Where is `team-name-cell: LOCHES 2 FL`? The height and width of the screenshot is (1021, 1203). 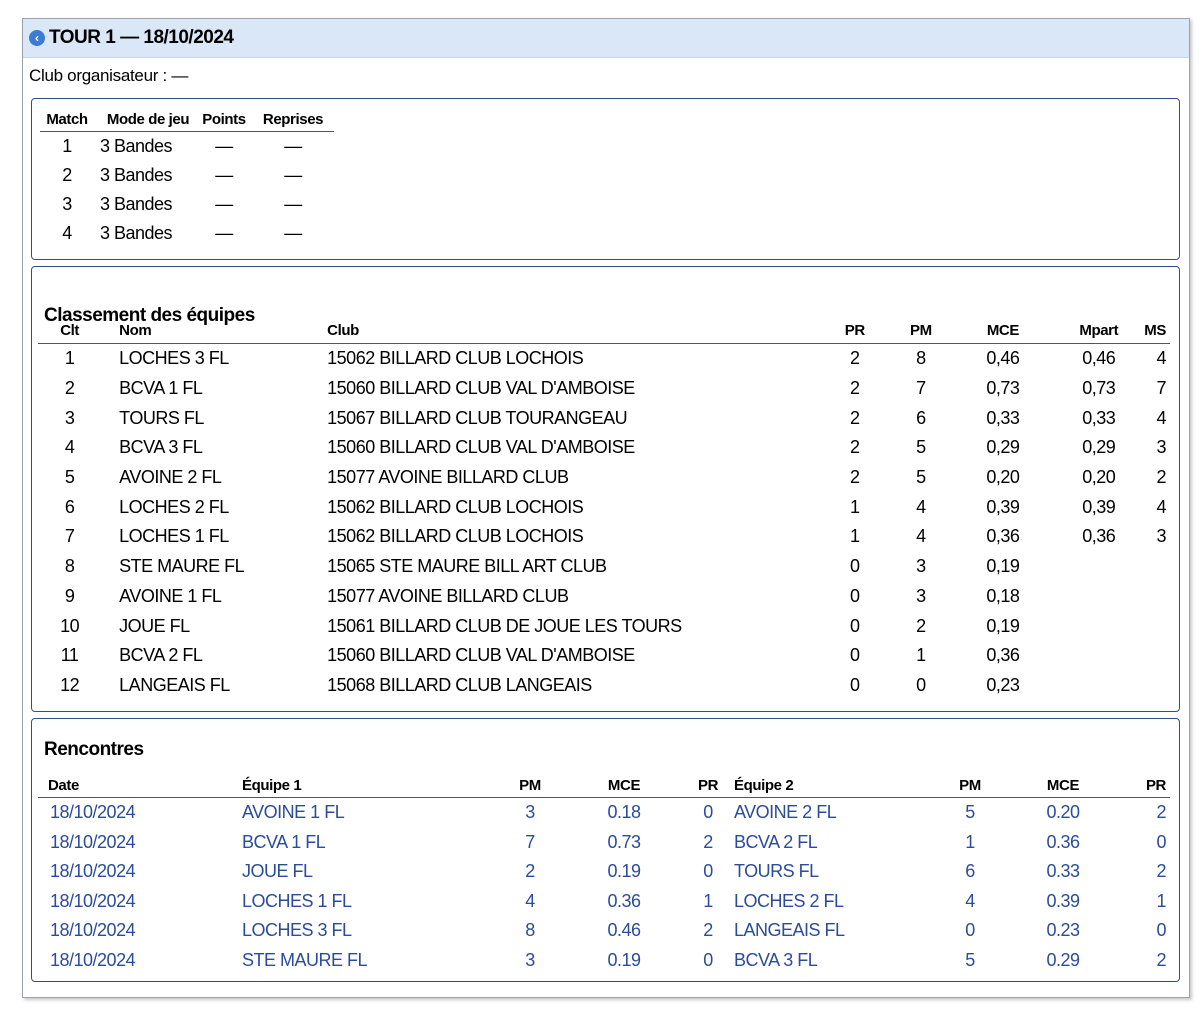
team-name-cell: LOCHES 2 FL is located at coordinates (174, 506).